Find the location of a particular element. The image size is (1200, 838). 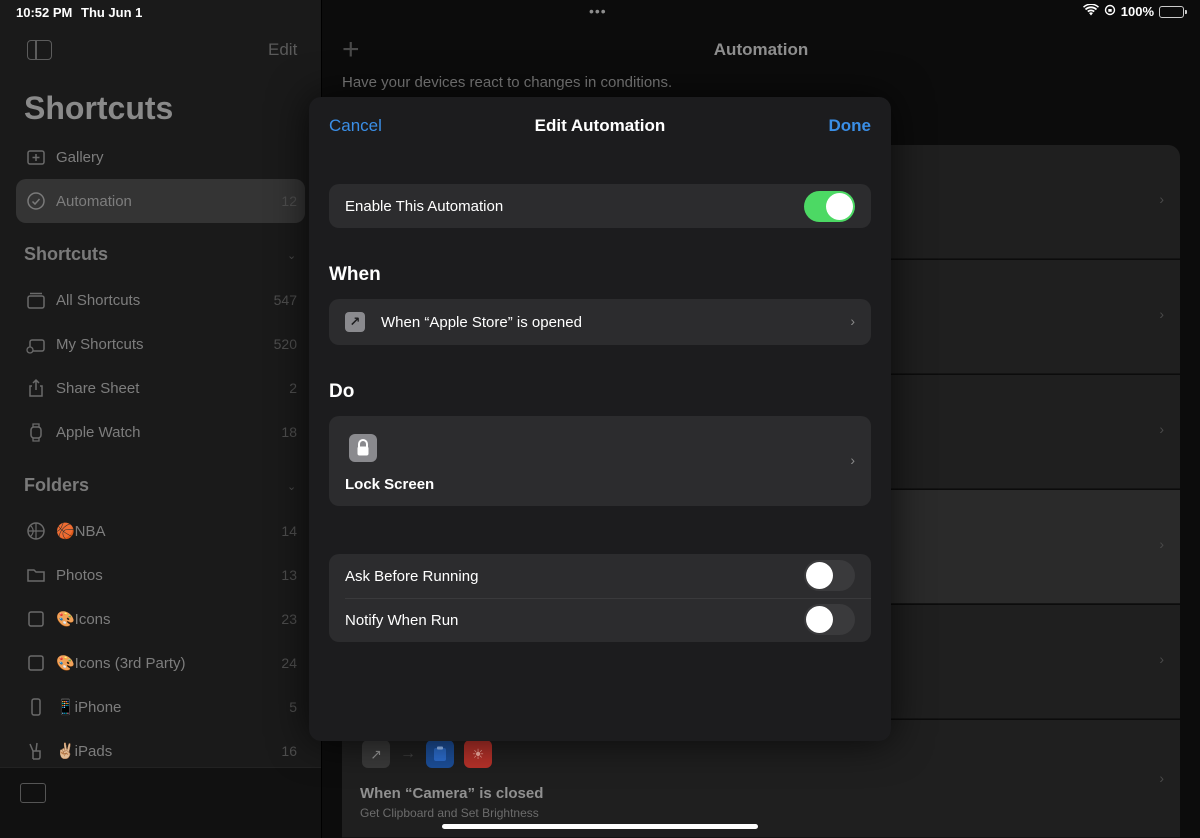

sidebar-item-label: 🏀NBA is located at coordinates (81, 531).